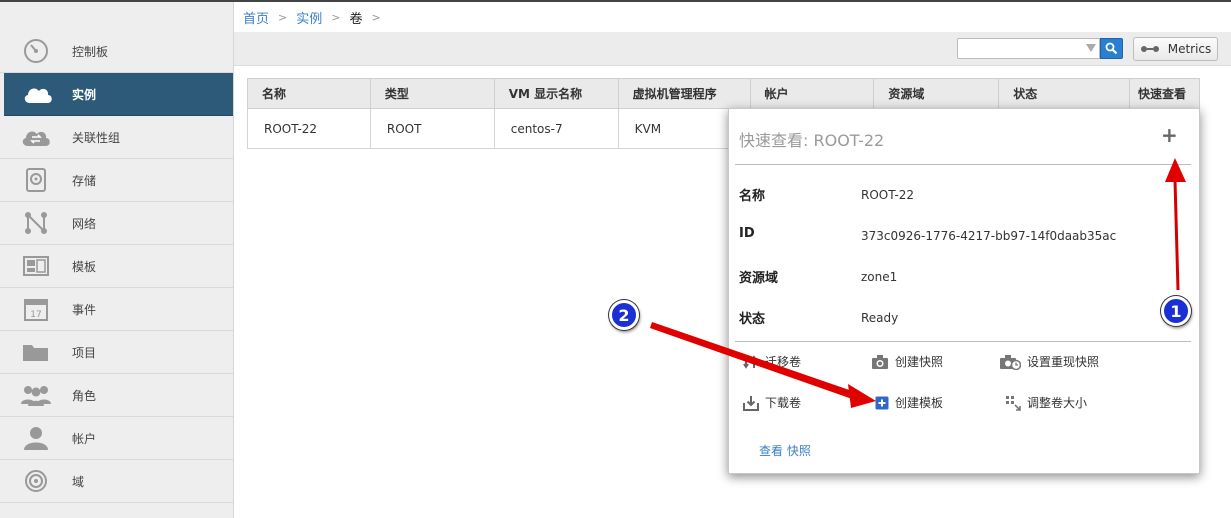 This screenshot has width=1231, height=518. Describe the element at coordinates (624, 315) in the screenshot. I see `step-badge-2: 2` at that location.